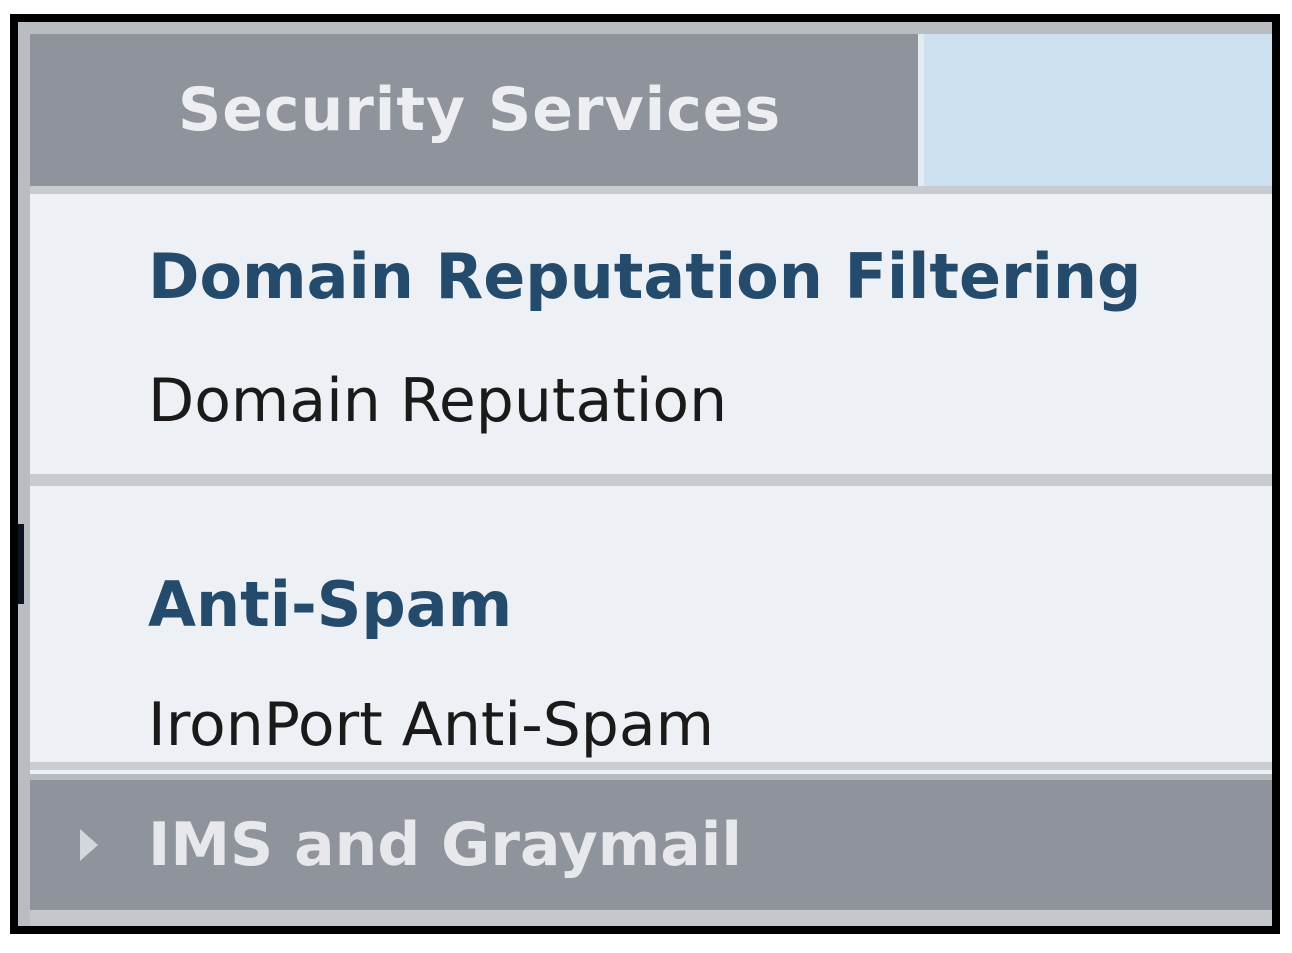 This screenshot has width=1292, height=953. Describe the element at coordinates (651, 190) in the screenshot. I see `menu-top-separator` at that location.